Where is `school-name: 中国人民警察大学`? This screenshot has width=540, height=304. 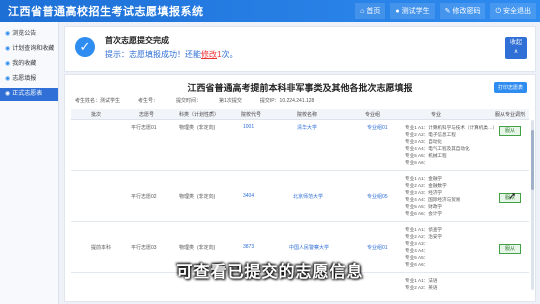
school-name: 中国人民警察大学 is located at coordinates (309, 248).